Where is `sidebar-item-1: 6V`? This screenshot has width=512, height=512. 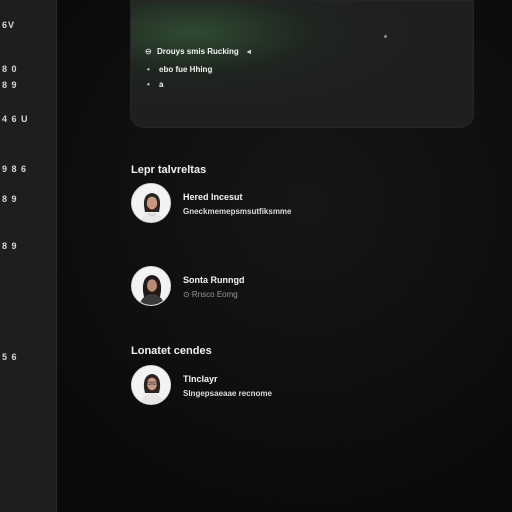 sidebar-item-1: 6V is located at coordinates (8, 25).